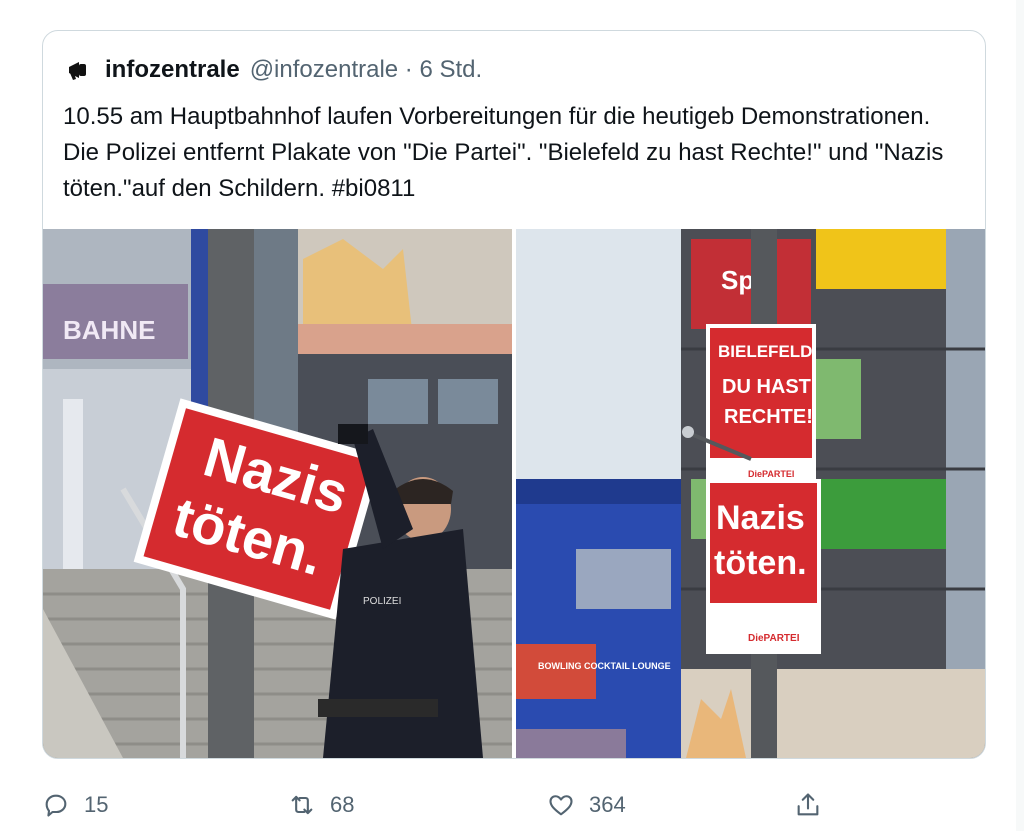 The width and height of the screenshot is (1024, 831). Describe the element at coordinates (442, 805) in the screenshot. I see `tweet-actions: 15 68 364` at that location.